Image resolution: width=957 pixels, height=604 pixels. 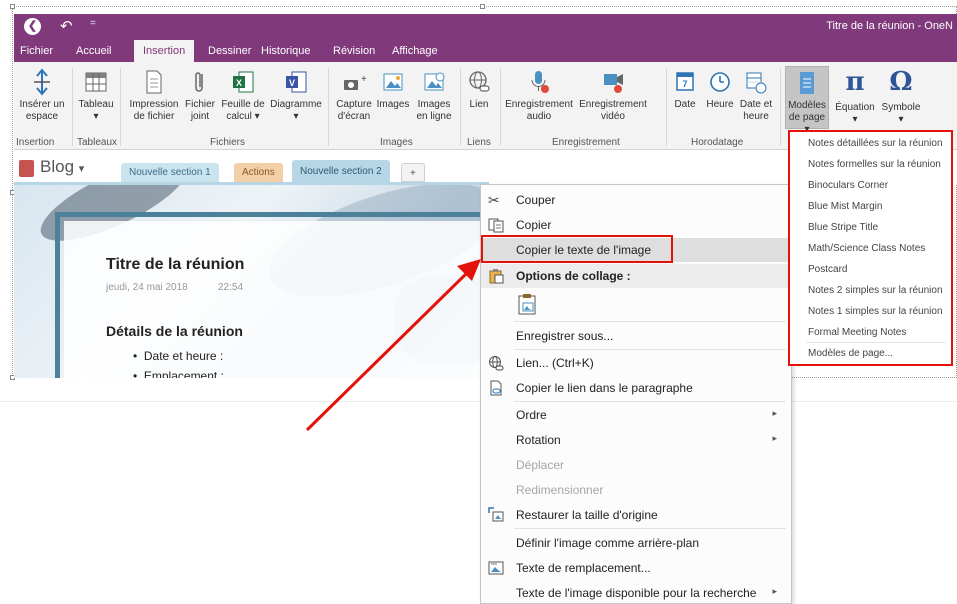 What do you see at coordinates (354, 116) in the screenshot?
I see `screen-clipping-label-2: d'écran` at bounding box center [354, 116].